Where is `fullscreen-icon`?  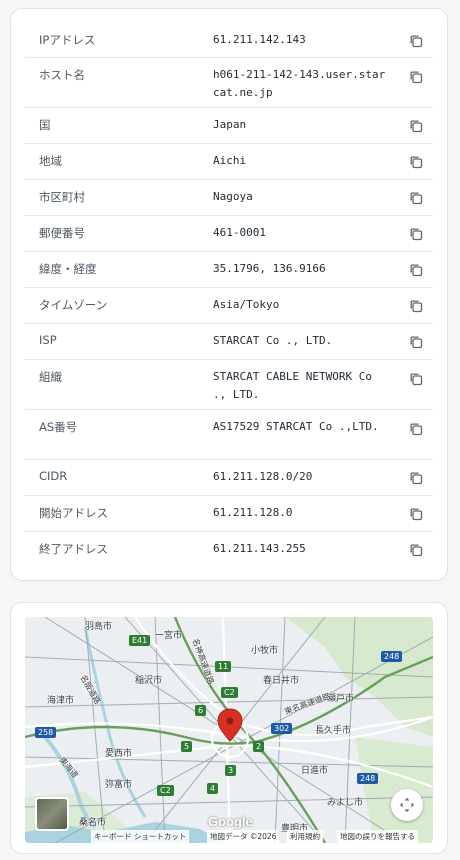 fullscreen-icon is located at coordinates (407, 805).